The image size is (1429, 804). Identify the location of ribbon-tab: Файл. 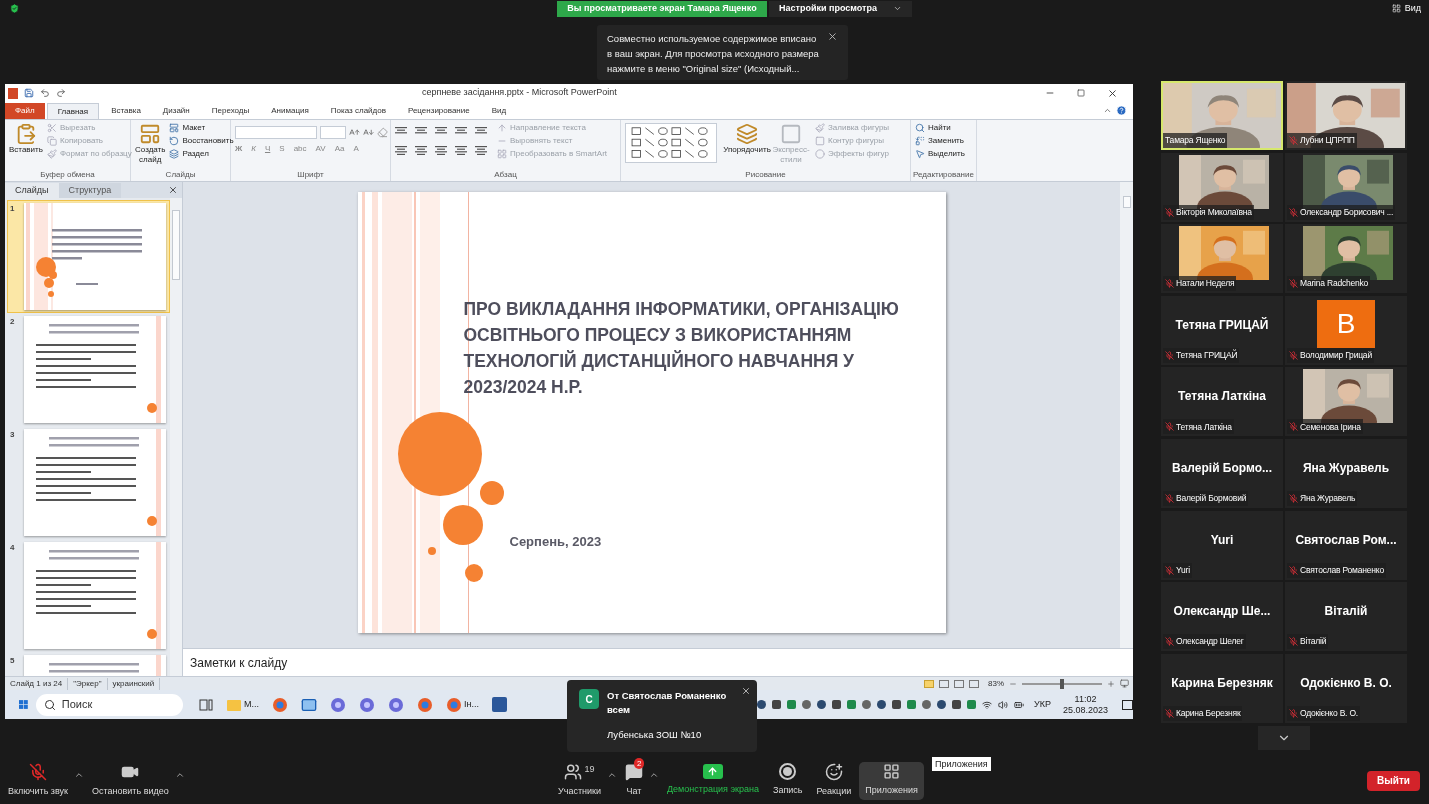
(25, 111).